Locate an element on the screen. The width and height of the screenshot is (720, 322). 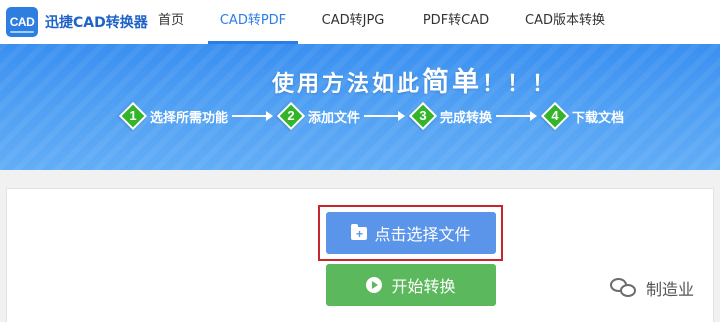
app-logo: CAD 迅捷CAD转换器 is located at coordinates (77, 22).